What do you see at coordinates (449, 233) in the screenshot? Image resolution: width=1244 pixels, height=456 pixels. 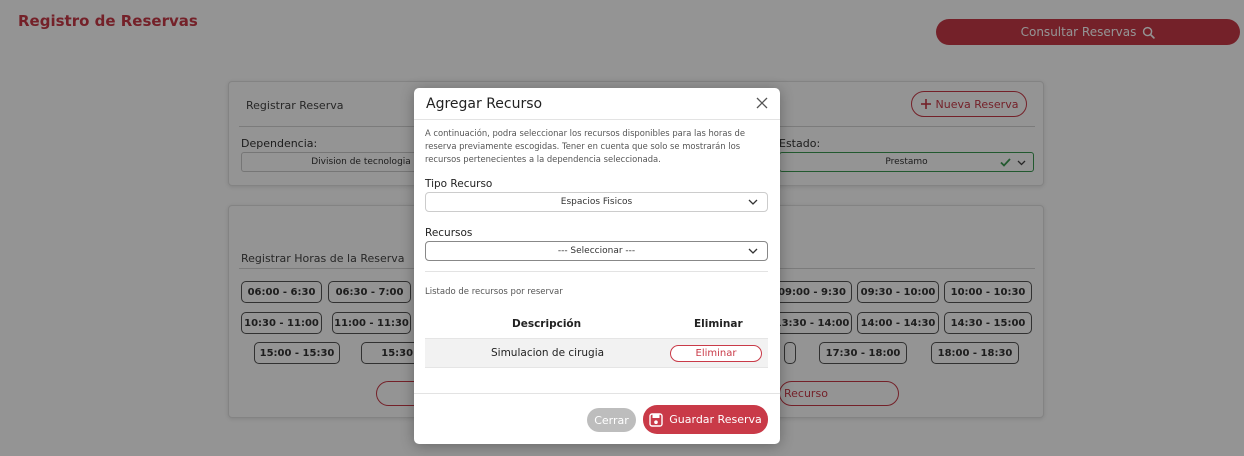 I see `recursos-label: Recursos` at bounding box center [449, 233].